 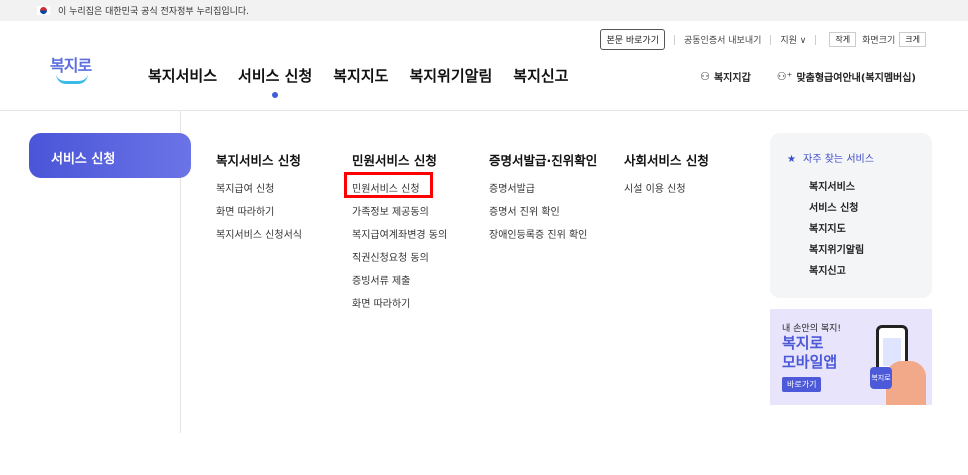 I want to click on logo-text: 복지로, so click(x=71, y=65).